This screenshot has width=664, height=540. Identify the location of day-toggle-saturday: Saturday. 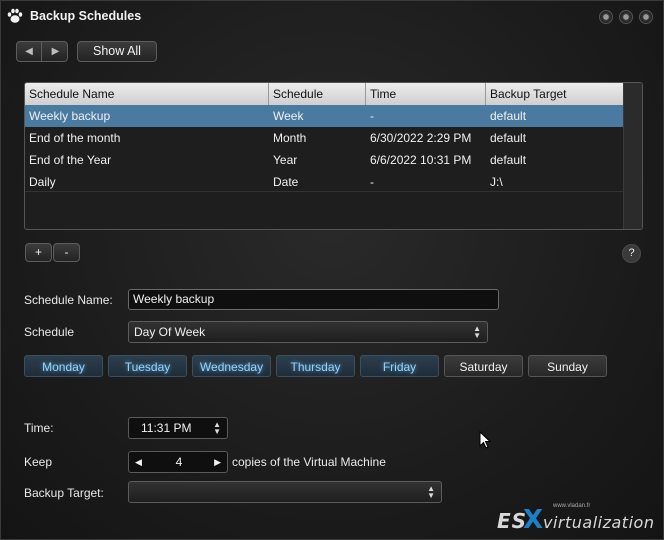
(483, 366).